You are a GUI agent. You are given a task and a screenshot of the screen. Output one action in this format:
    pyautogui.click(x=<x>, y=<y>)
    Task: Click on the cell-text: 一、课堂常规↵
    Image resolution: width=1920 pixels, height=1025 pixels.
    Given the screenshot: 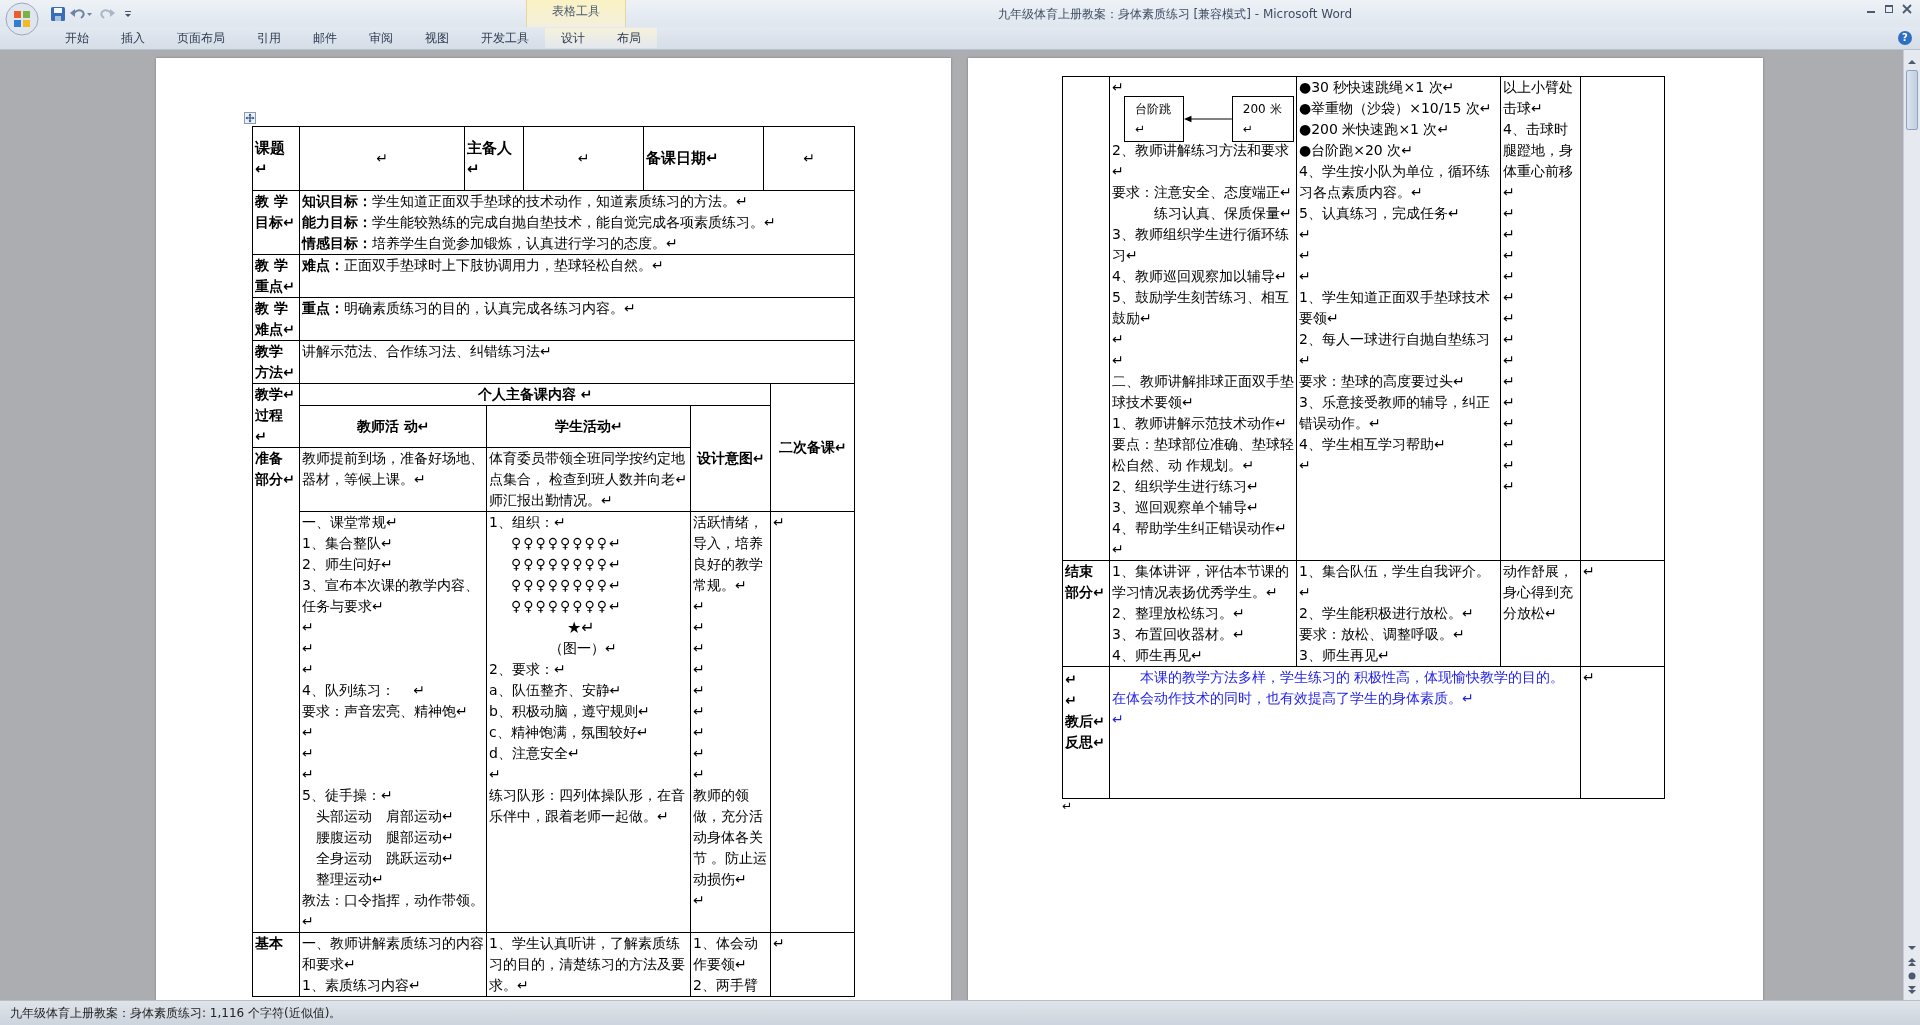 What is the action you would take?
    pyautogui.click(x=350, y=522)
    